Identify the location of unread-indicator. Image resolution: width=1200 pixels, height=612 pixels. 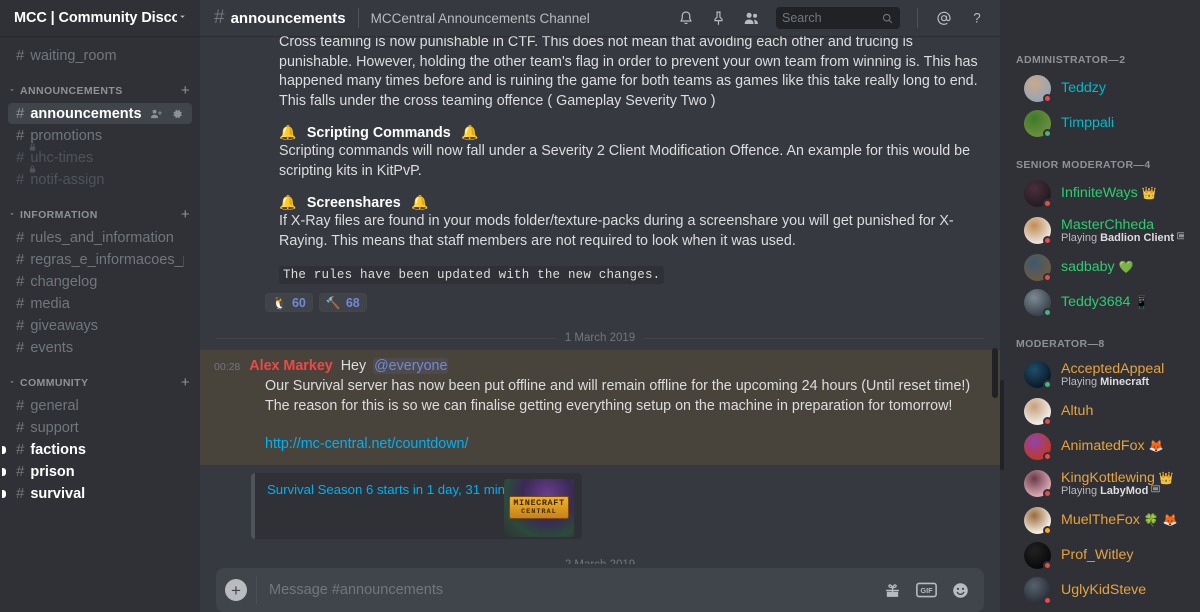
(4, 449).